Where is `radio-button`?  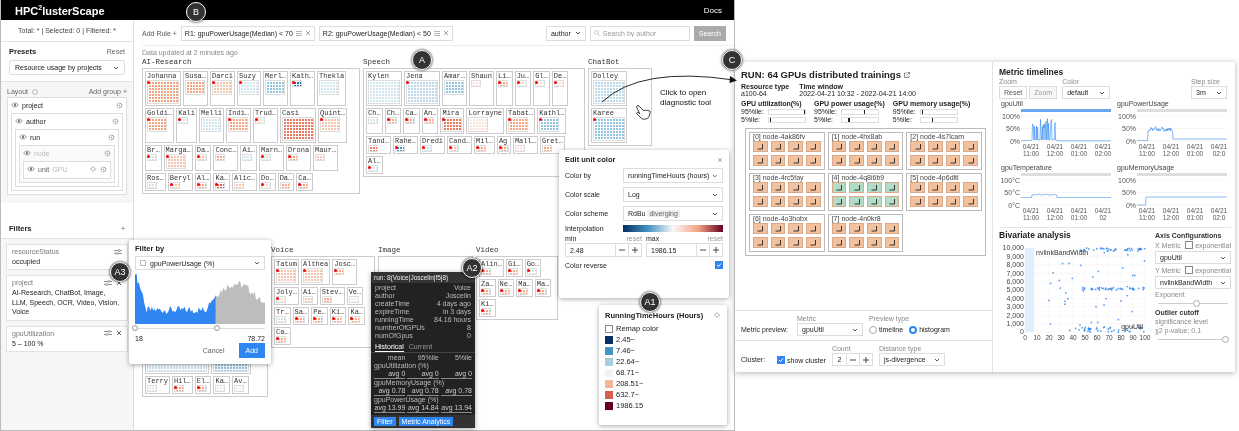 radio-button is located at coordinates (913, 329).